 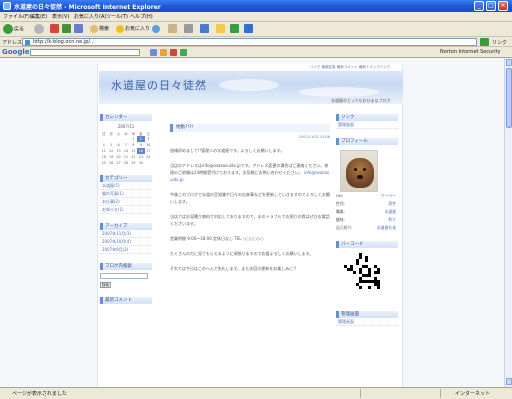 What do you see at coordinates (367, 117) in the screenshot?
I see `links-heading: リンク` at bounding box center [367, 117].